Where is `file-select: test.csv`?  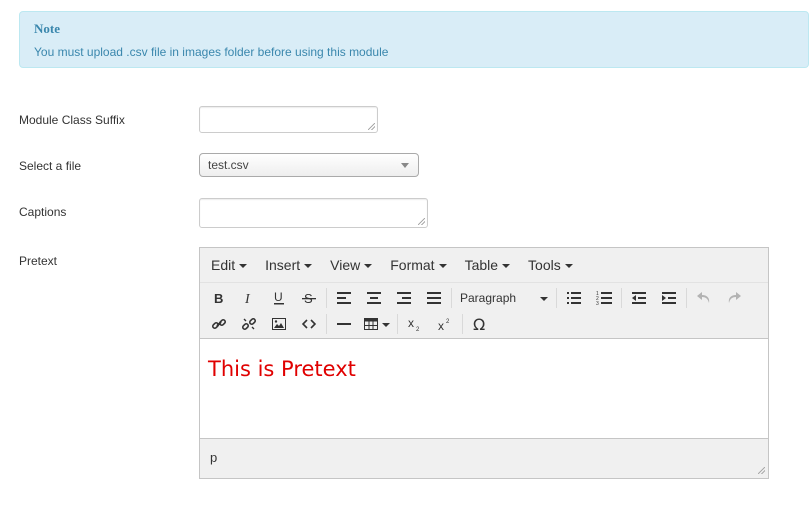 file-select: test.csv is located at coordinates (309, 165).